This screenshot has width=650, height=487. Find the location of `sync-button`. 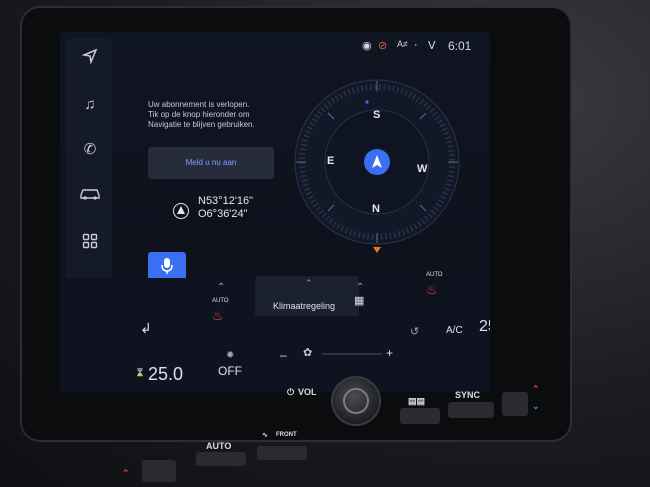

sync-button is located at coordinates (471, 410).